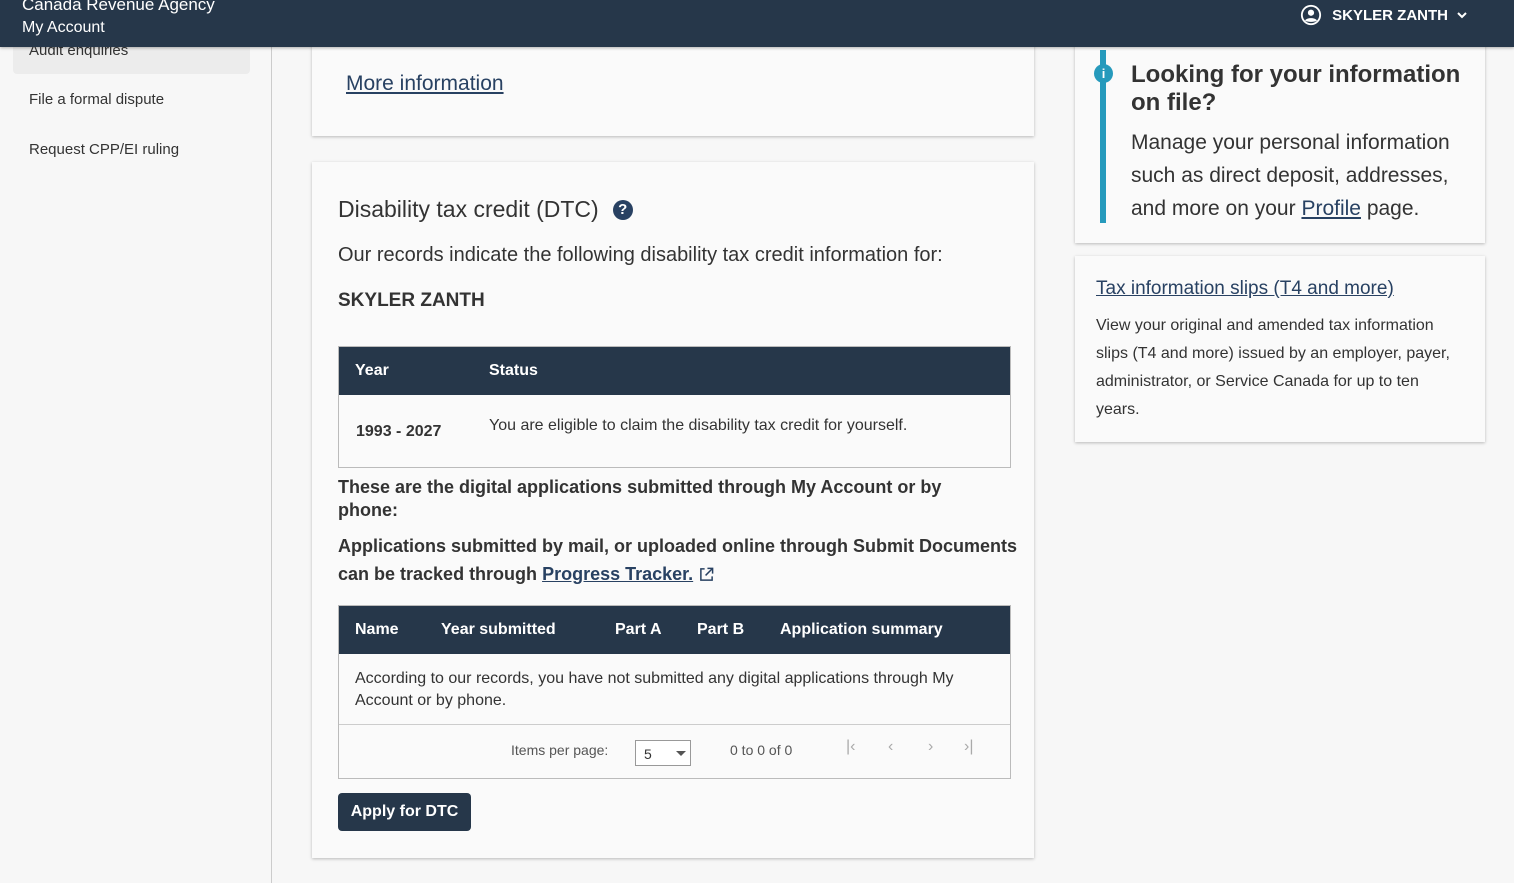  I want to click on divider, so click(674, 724).